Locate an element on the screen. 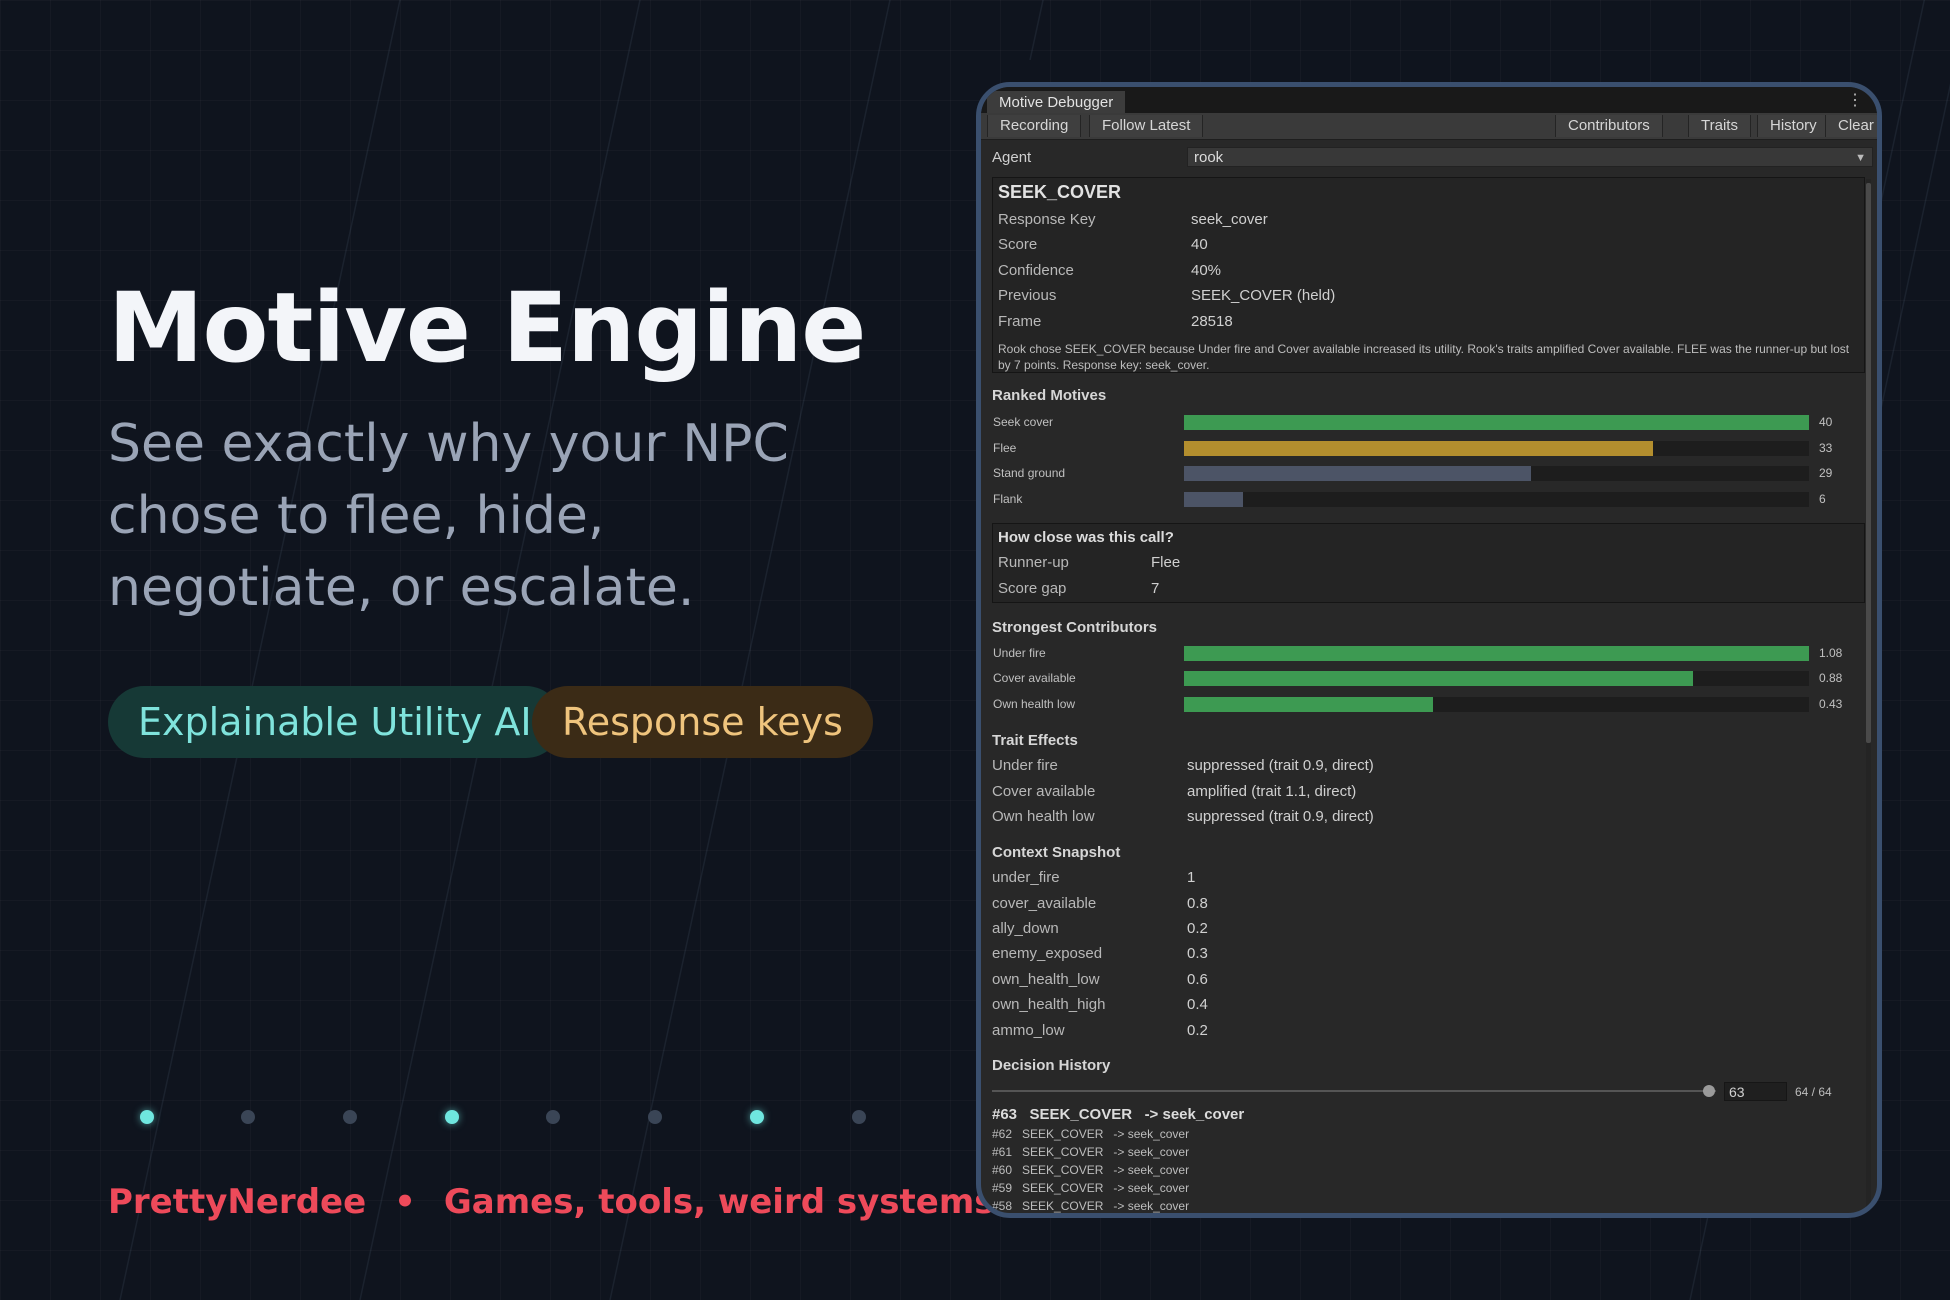 The height and width of the screenshot is (1300, 1950). contributor-label: Own health low is located at coordinates (1034, 704).